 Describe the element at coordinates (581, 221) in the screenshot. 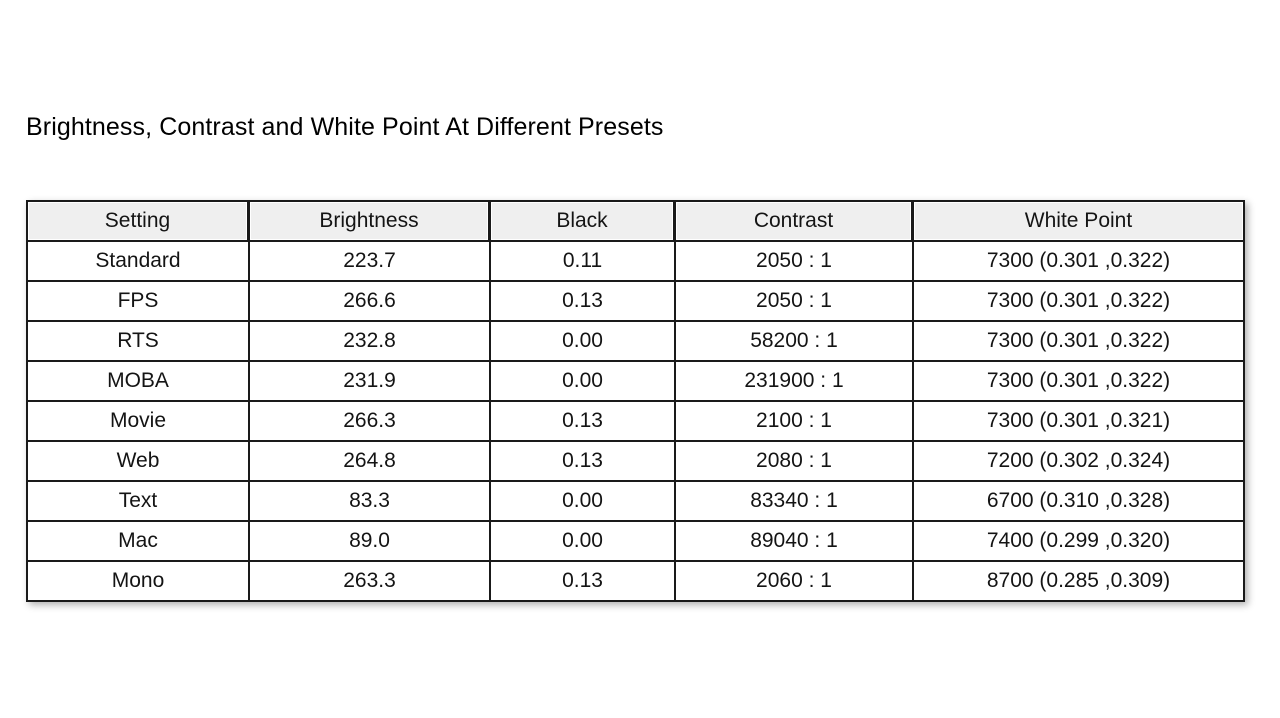

I see `column-header-black: Black` at that location.